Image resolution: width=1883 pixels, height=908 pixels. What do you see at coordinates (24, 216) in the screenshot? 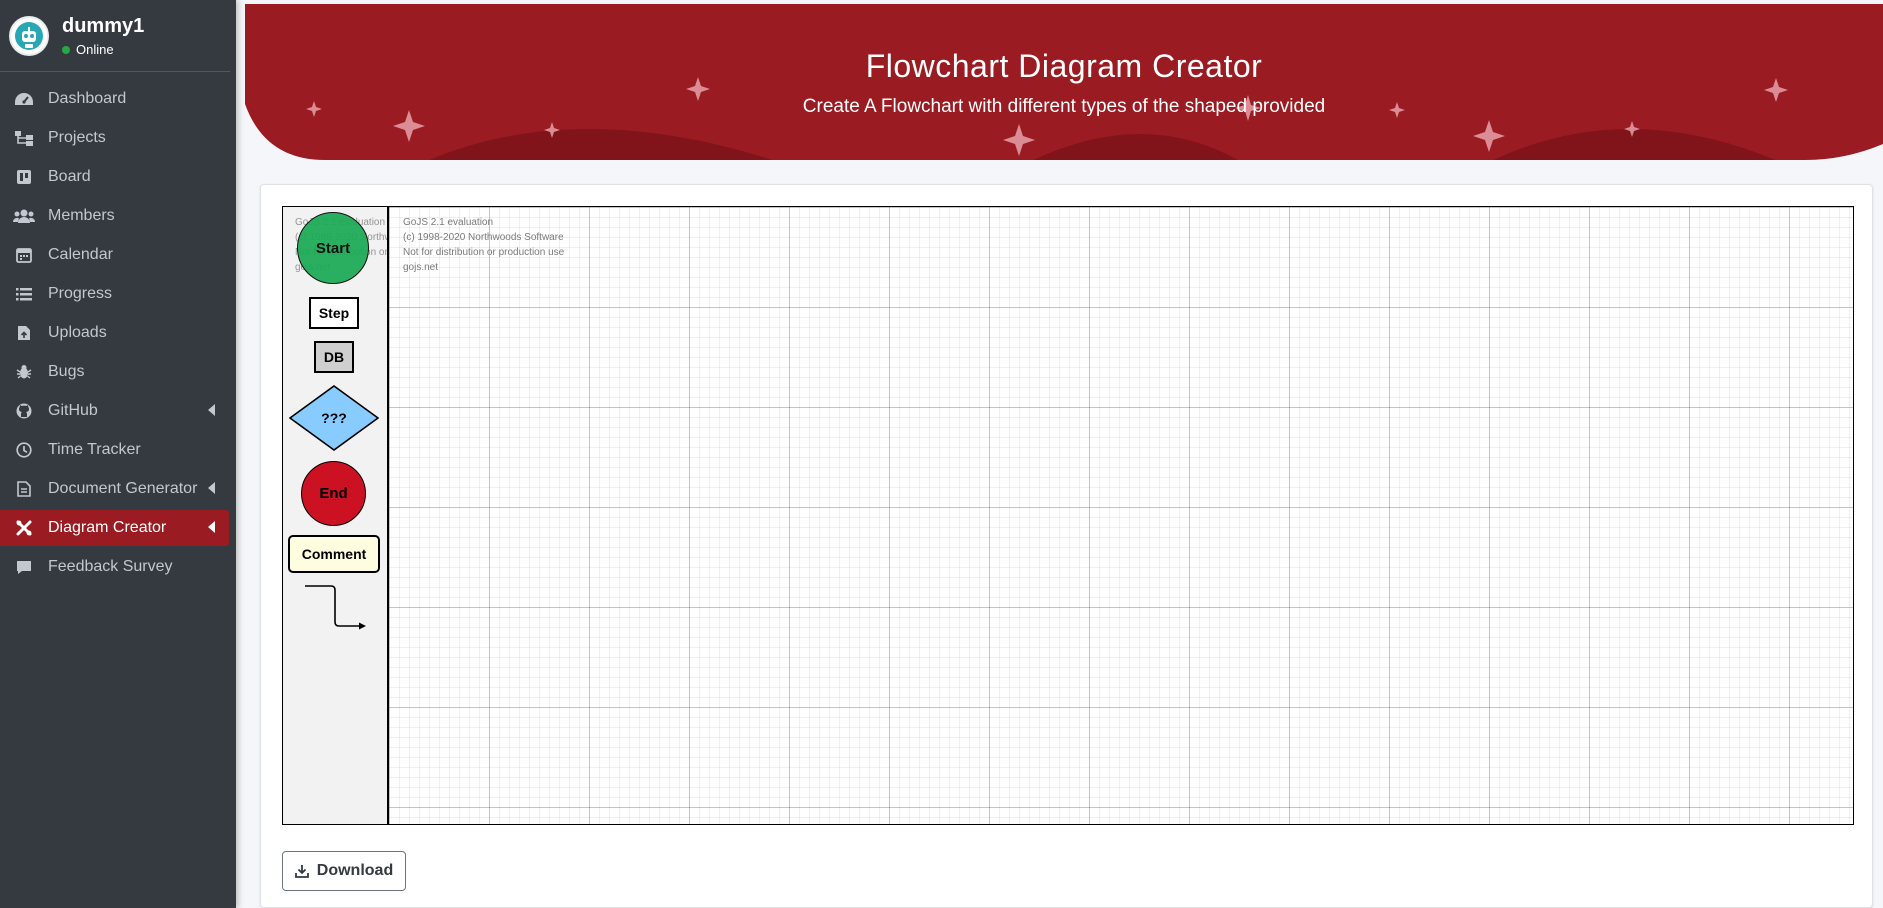
I see `users-icon` at bounding box center [24, 216].